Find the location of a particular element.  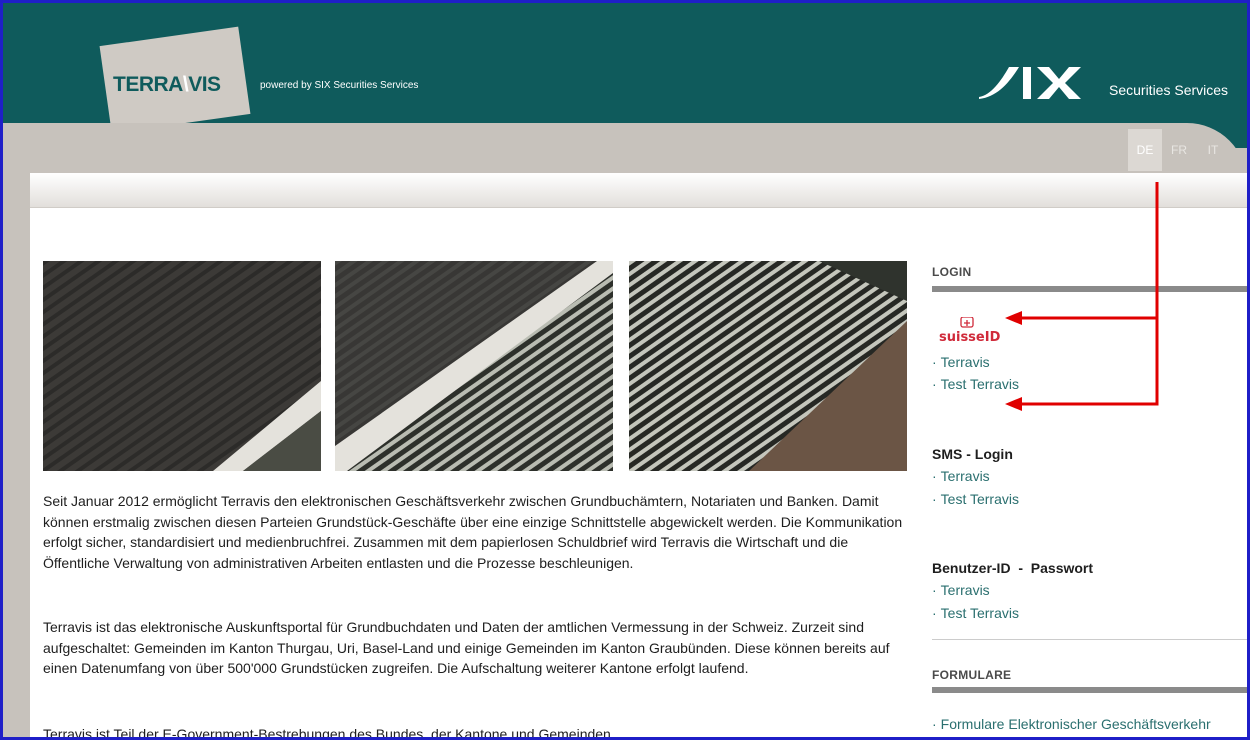

suisseid-link-terravis: · Terravis is located at coordinates (961, 362).